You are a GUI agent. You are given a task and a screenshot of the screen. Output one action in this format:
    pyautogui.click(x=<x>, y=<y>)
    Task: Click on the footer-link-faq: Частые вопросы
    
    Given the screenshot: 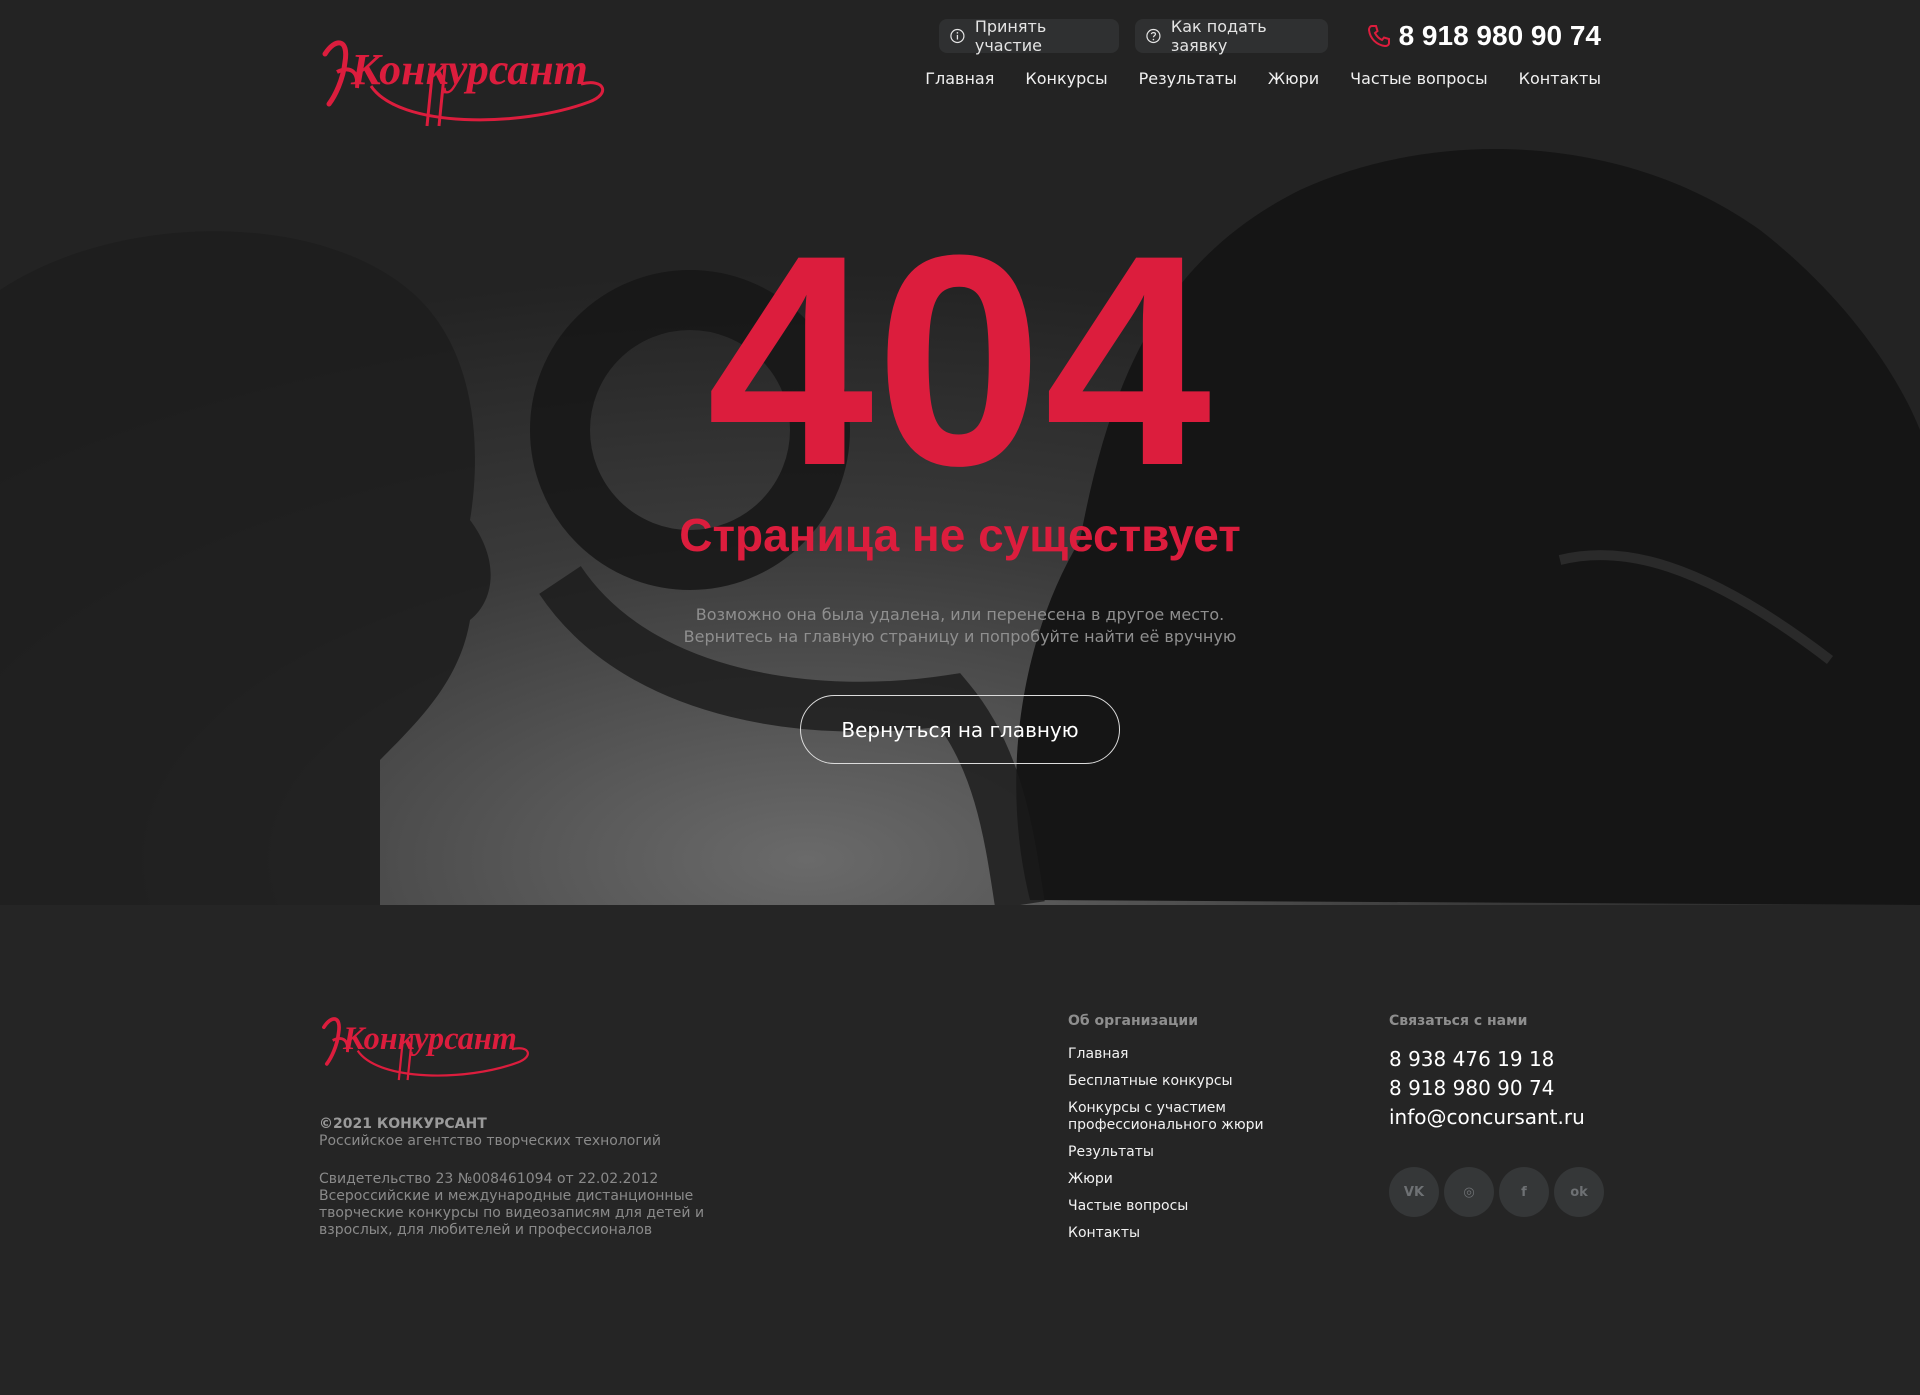 What is the action you would take?
    pyautogui.click(x=1198, y=1206)
    